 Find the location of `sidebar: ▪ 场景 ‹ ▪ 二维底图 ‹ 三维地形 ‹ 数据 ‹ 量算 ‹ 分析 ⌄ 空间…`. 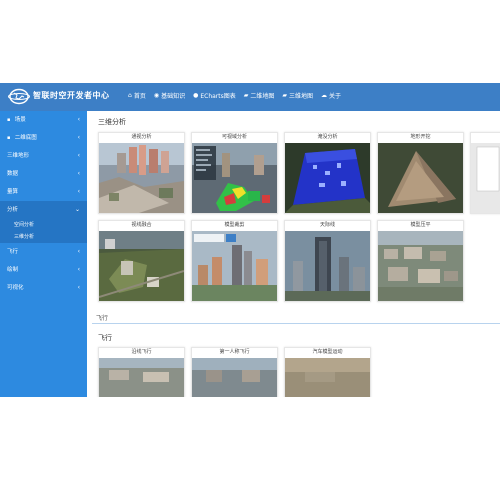

sidebar: ▪ 场景 ‹ ▪ 二维底图 ‹ 三维地形 ‹ 数据 ‹ 量算 ‹ 分析 ⌄ 空间… is located at coordinates (43, 254).